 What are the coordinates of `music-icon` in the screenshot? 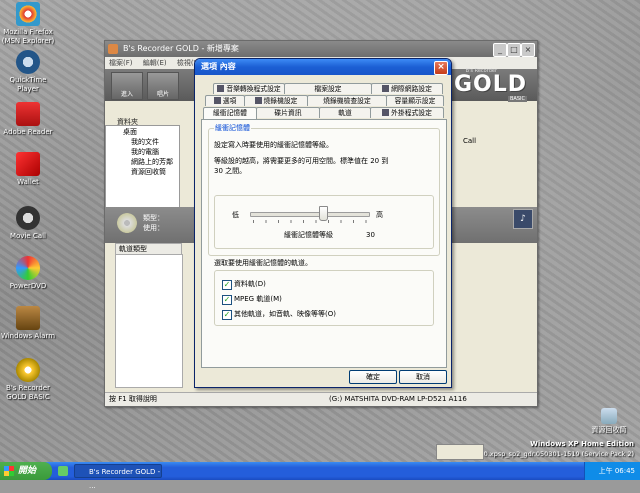 It's located at (221, 88).